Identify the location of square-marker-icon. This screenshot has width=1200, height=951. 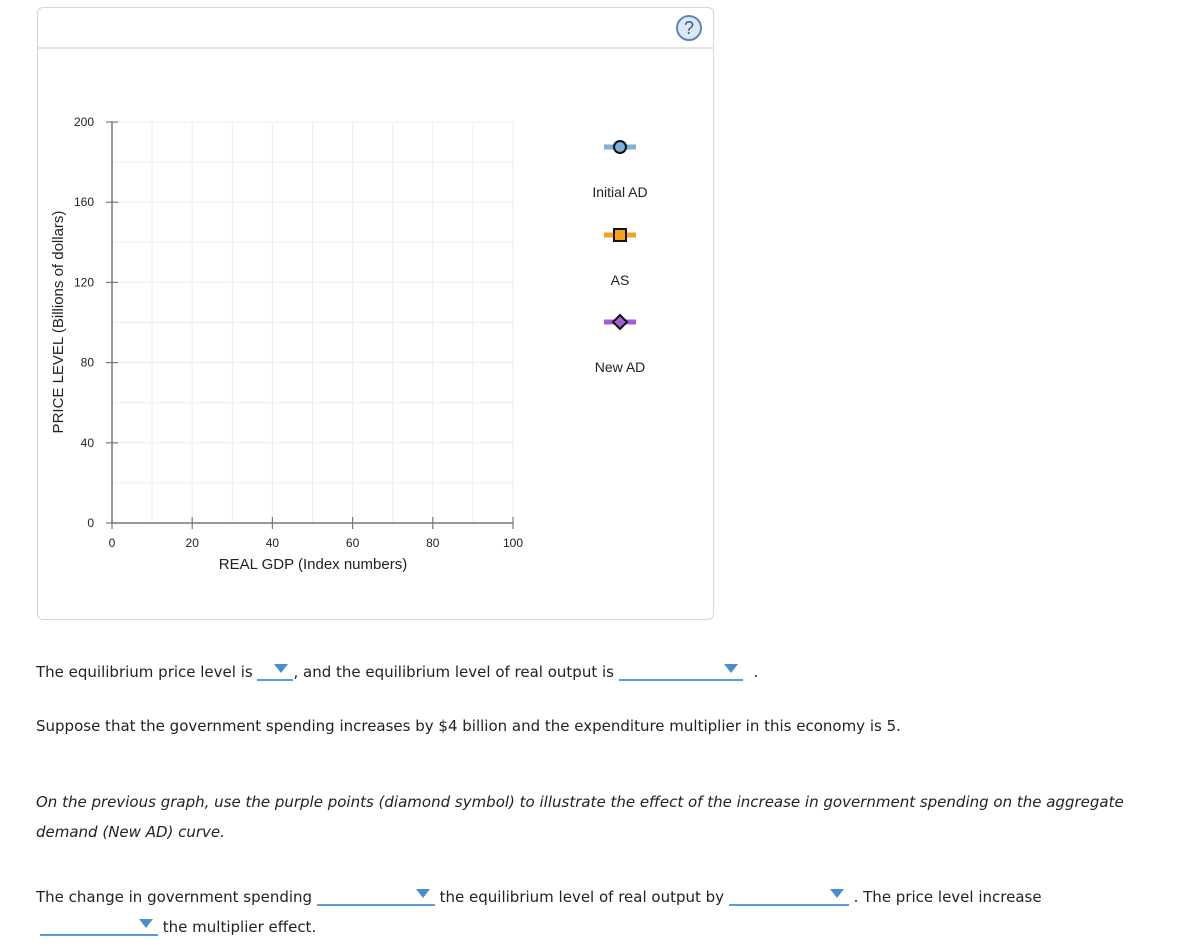
(620, 235).